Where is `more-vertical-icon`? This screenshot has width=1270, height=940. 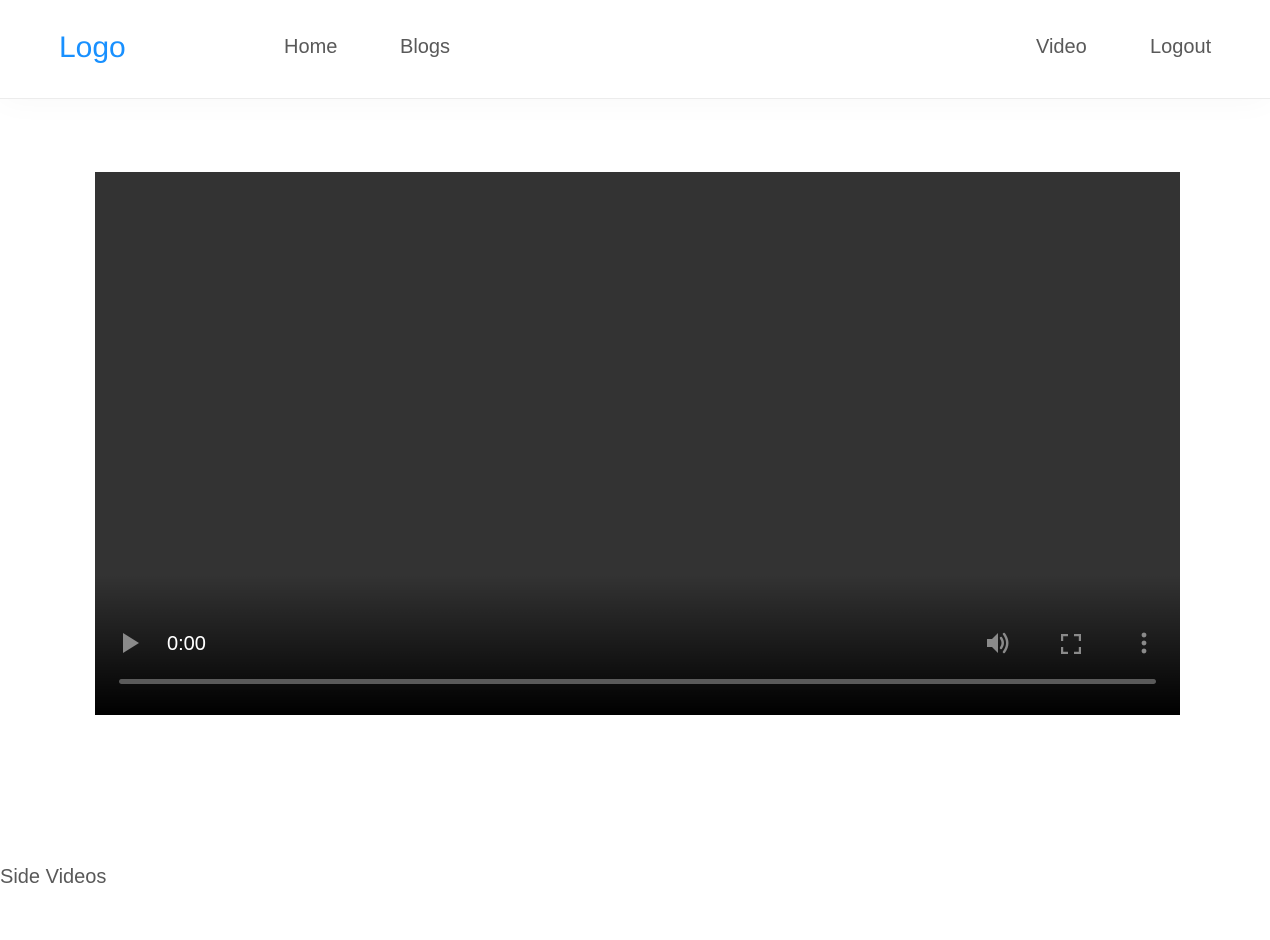 more-vertical-icon is located at coordinates (1144, 643).